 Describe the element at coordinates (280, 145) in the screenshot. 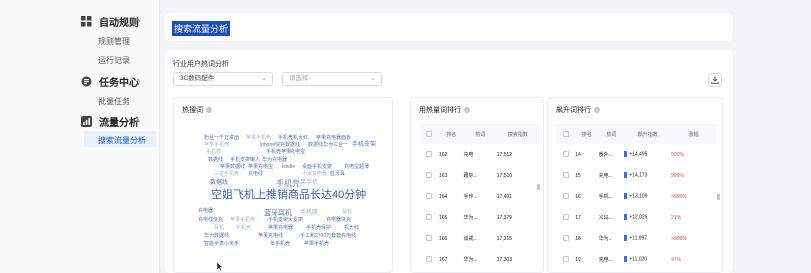

I see `hot-word: iphone快充数据线` at that location.